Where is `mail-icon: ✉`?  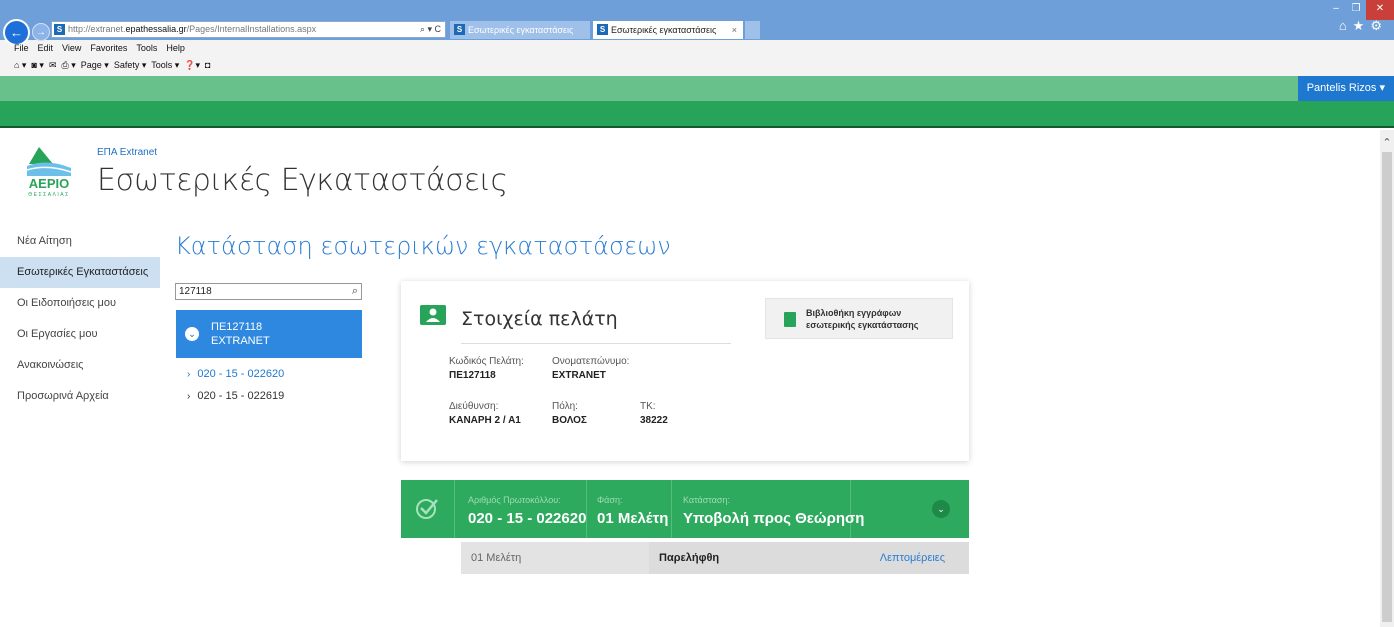 mail-icon: ✉ is located at coordinates (53, 65).